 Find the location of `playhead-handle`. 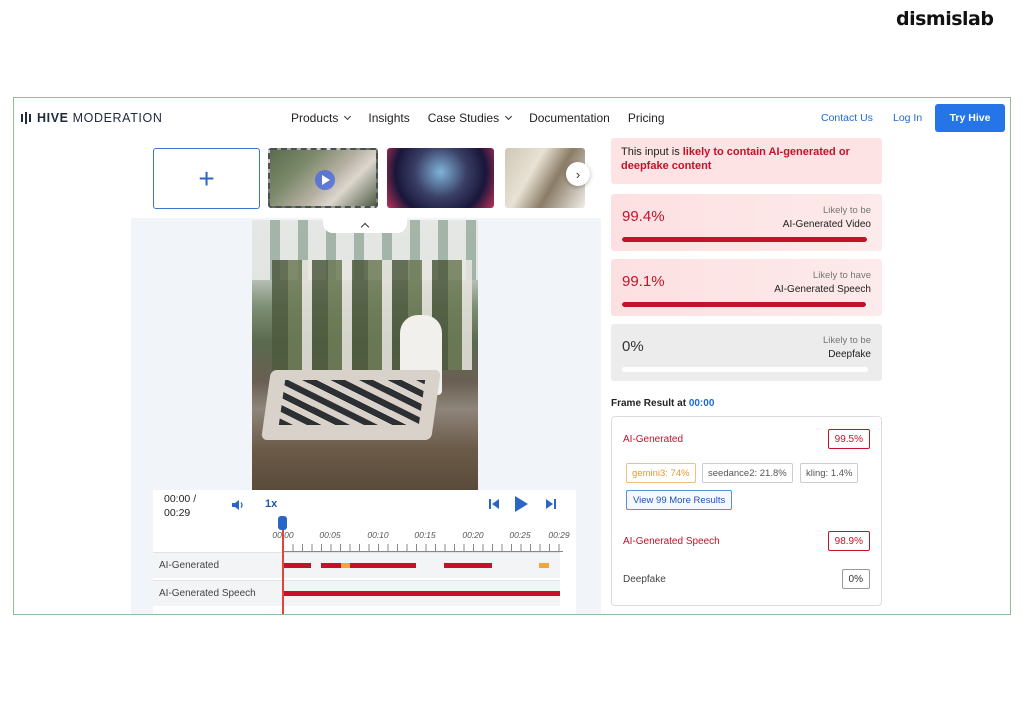

playhead-handle is located at coordinates (282, 523).